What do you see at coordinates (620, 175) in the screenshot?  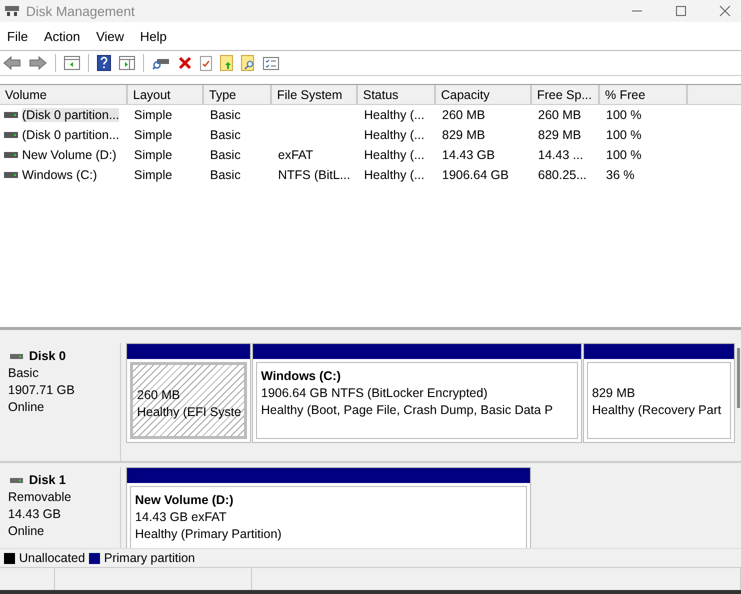 I see `table-cell: 36 %` at bounding box center [620, 175].